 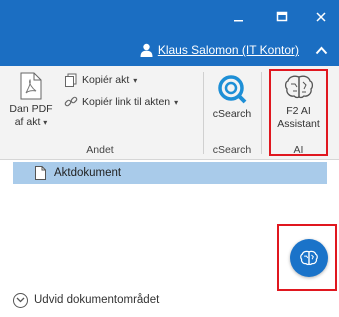 I want to click on highlight-box-ai-button, so click(x=298, y=112).